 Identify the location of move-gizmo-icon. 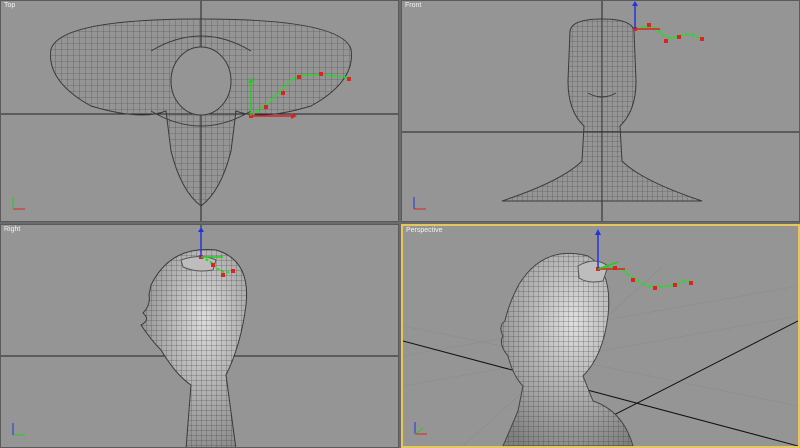
(646, 15).